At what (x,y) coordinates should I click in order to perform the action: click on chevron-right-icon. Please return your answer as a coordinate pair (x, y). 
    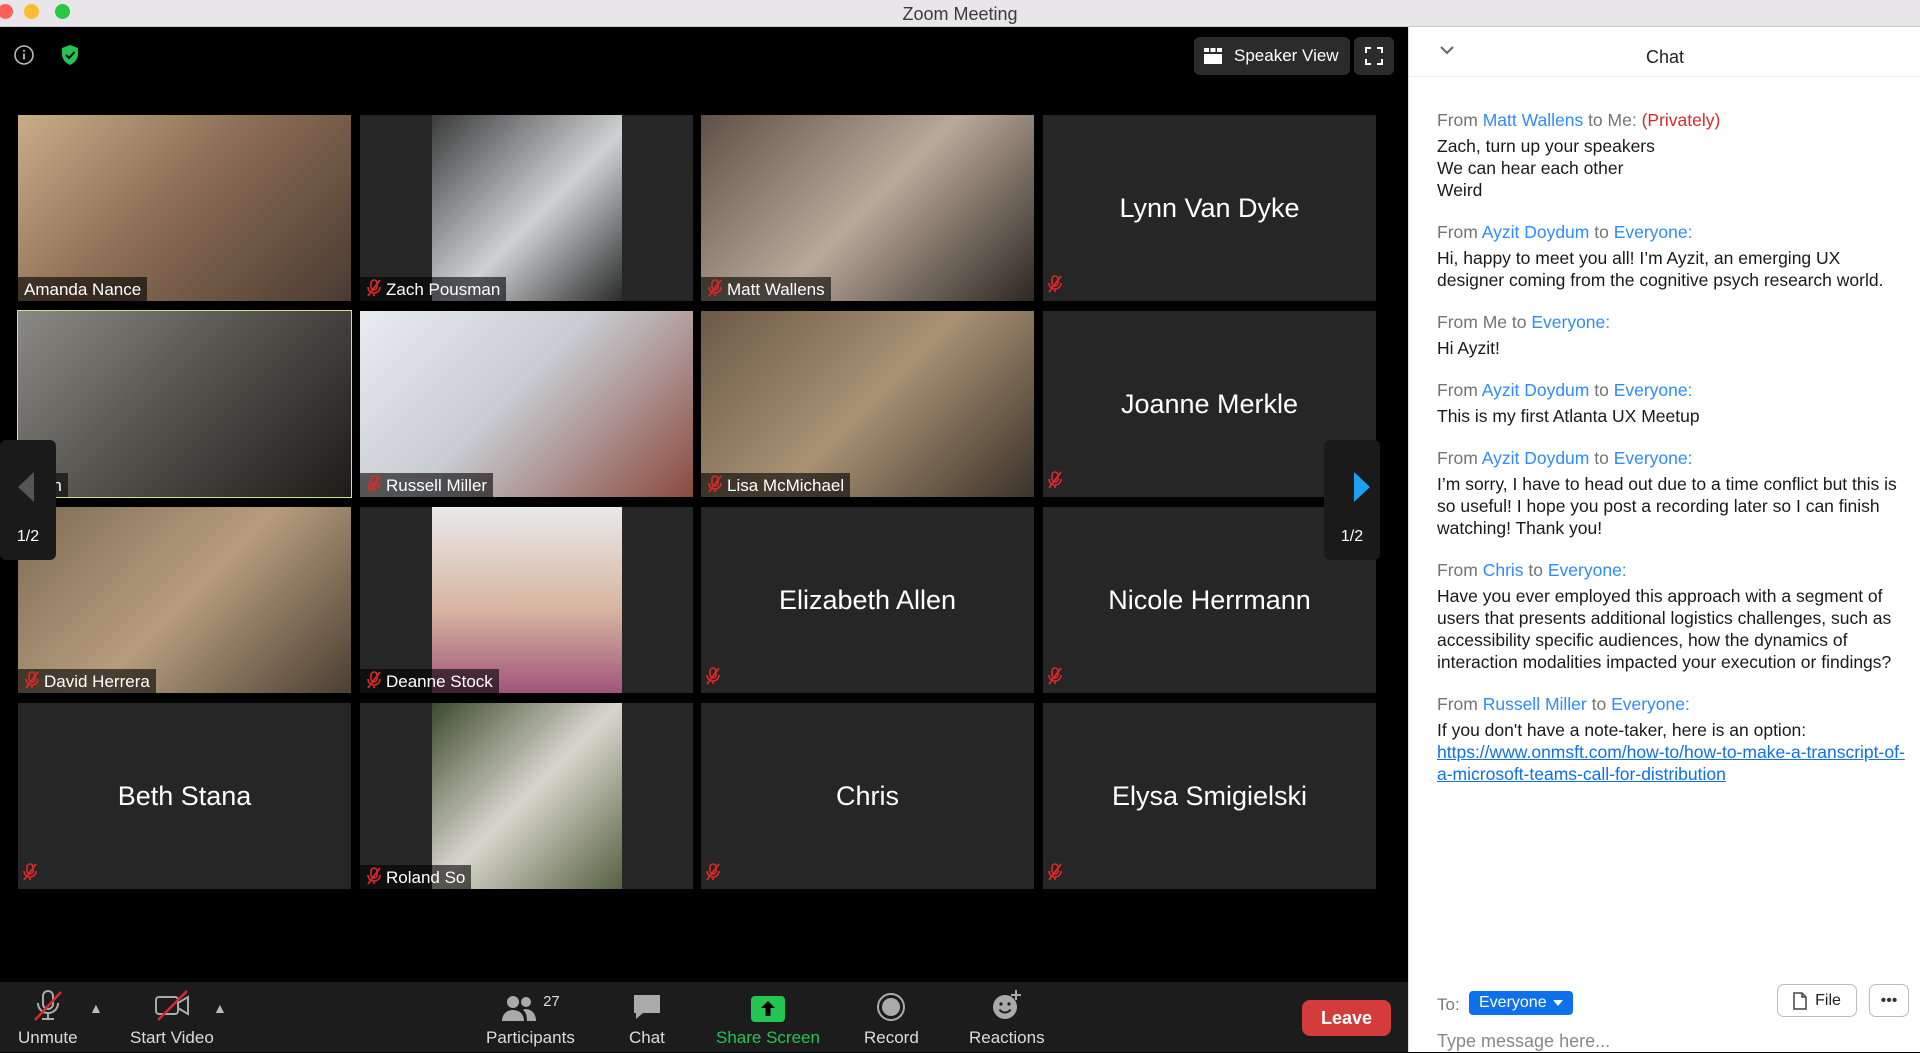
    Looking at the image, I should click on (1362, 487).